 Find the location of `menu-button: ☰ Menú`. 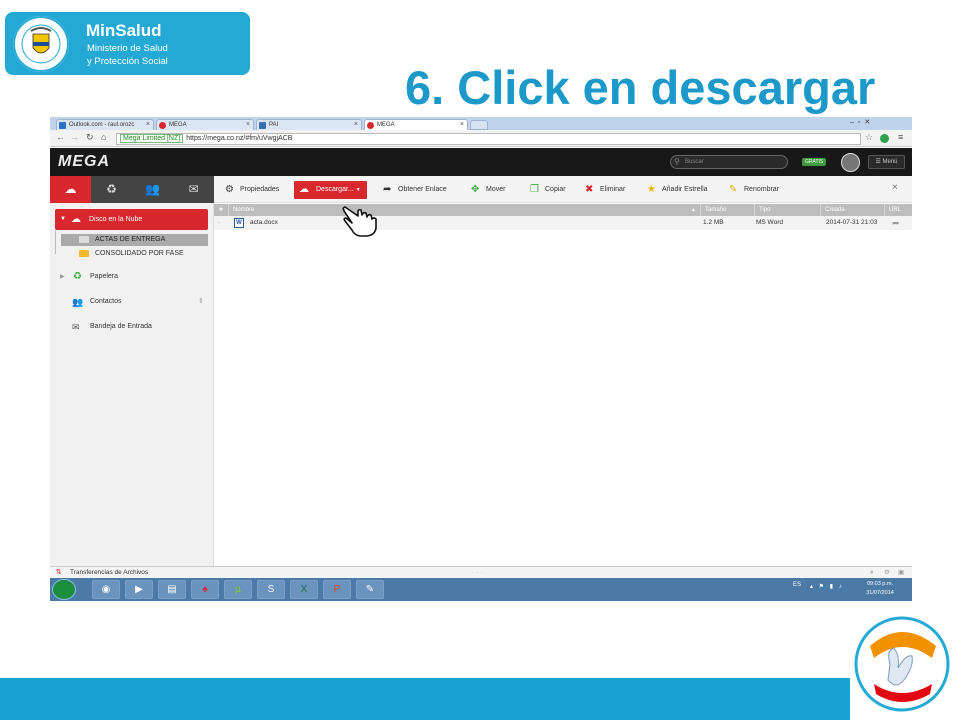

menu-button: ☰ Menú is located at coordinates (886, 162).